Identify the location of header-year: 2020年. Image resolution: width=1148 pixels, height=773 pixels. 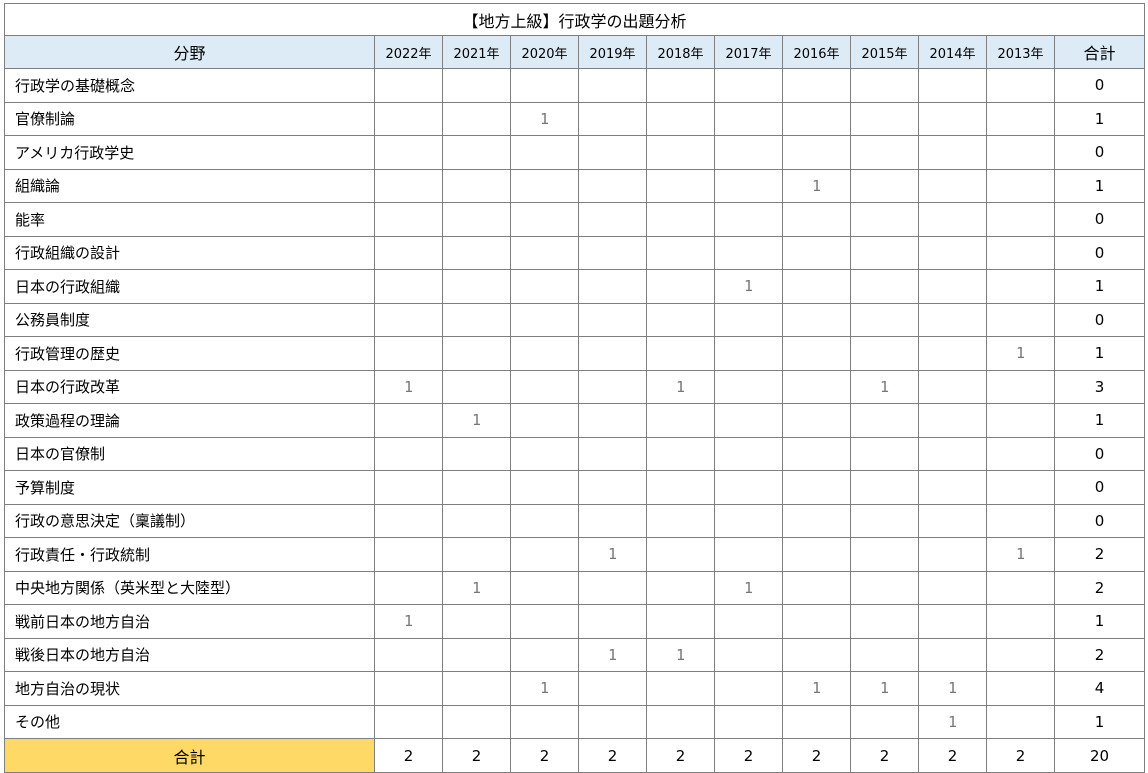
(544, 52).